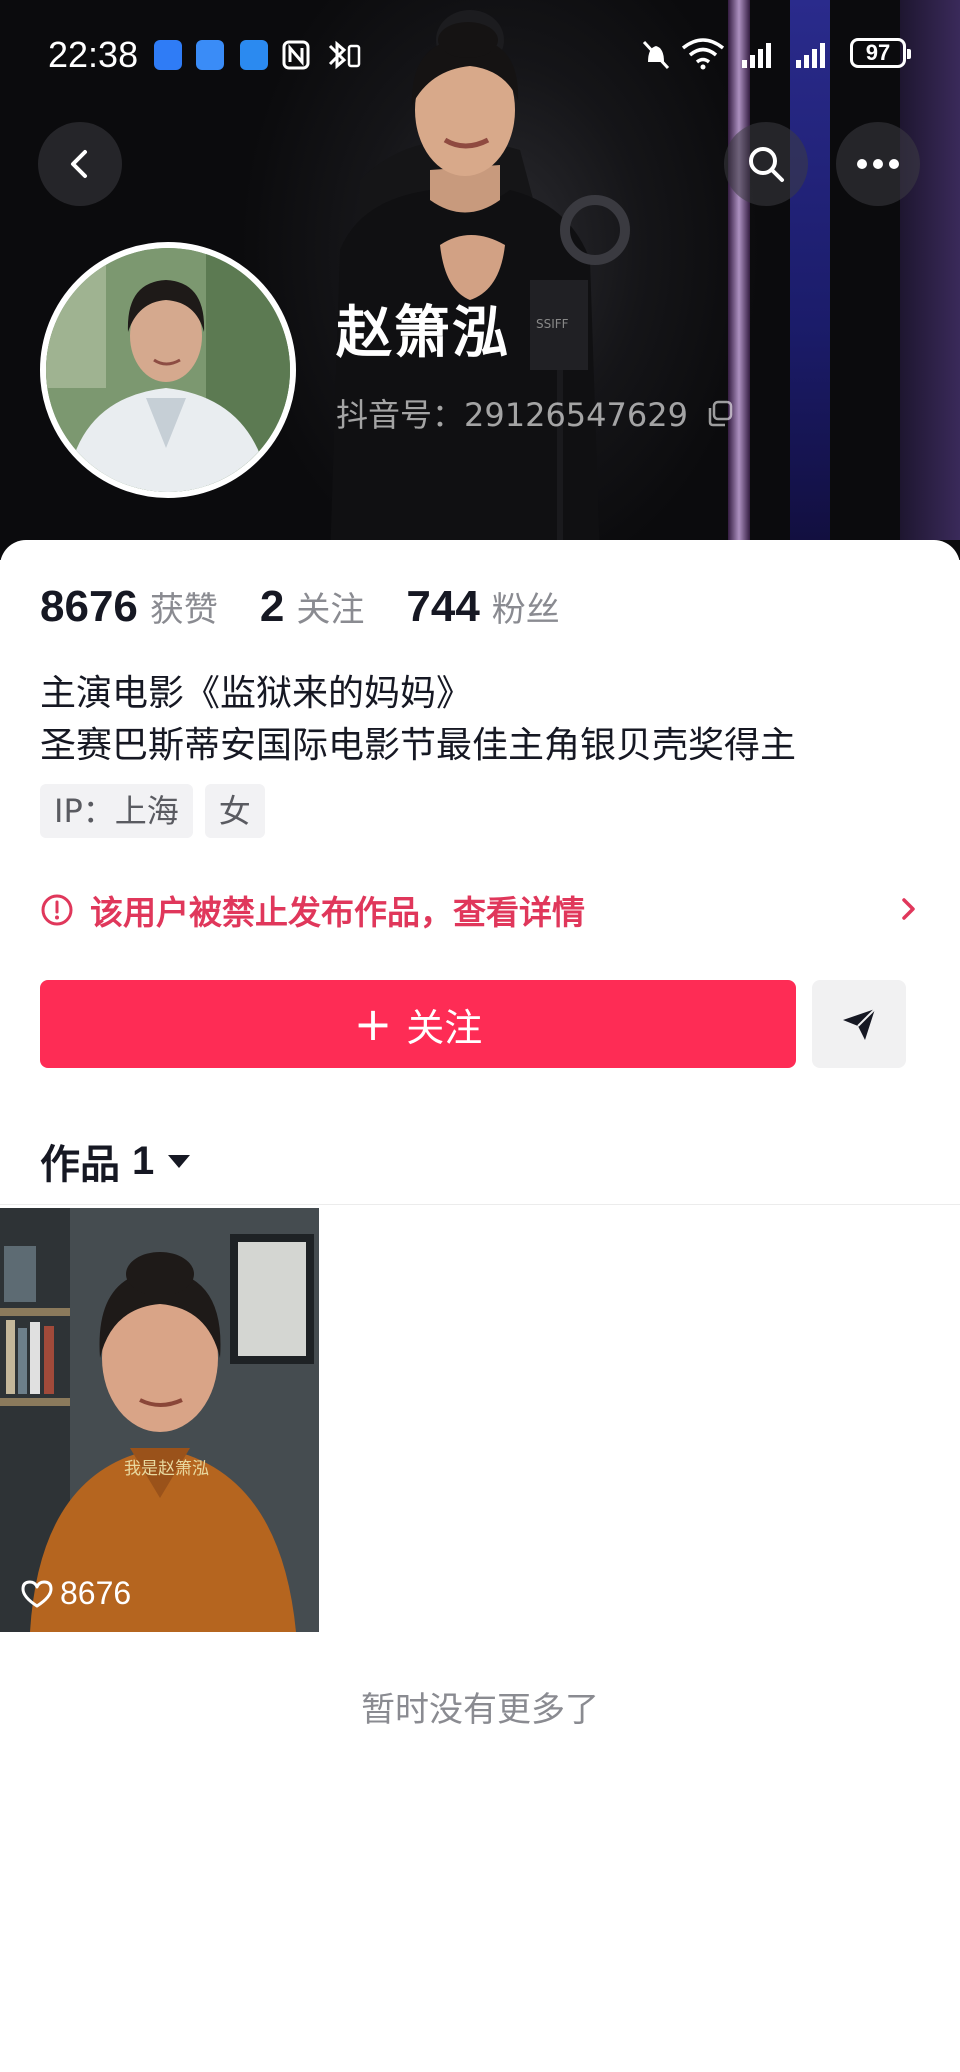  What do you see at coordinates (80, 1165) in the screenshot?
I see `works-tab-label: 作品` at bounding box center [80, 1165].